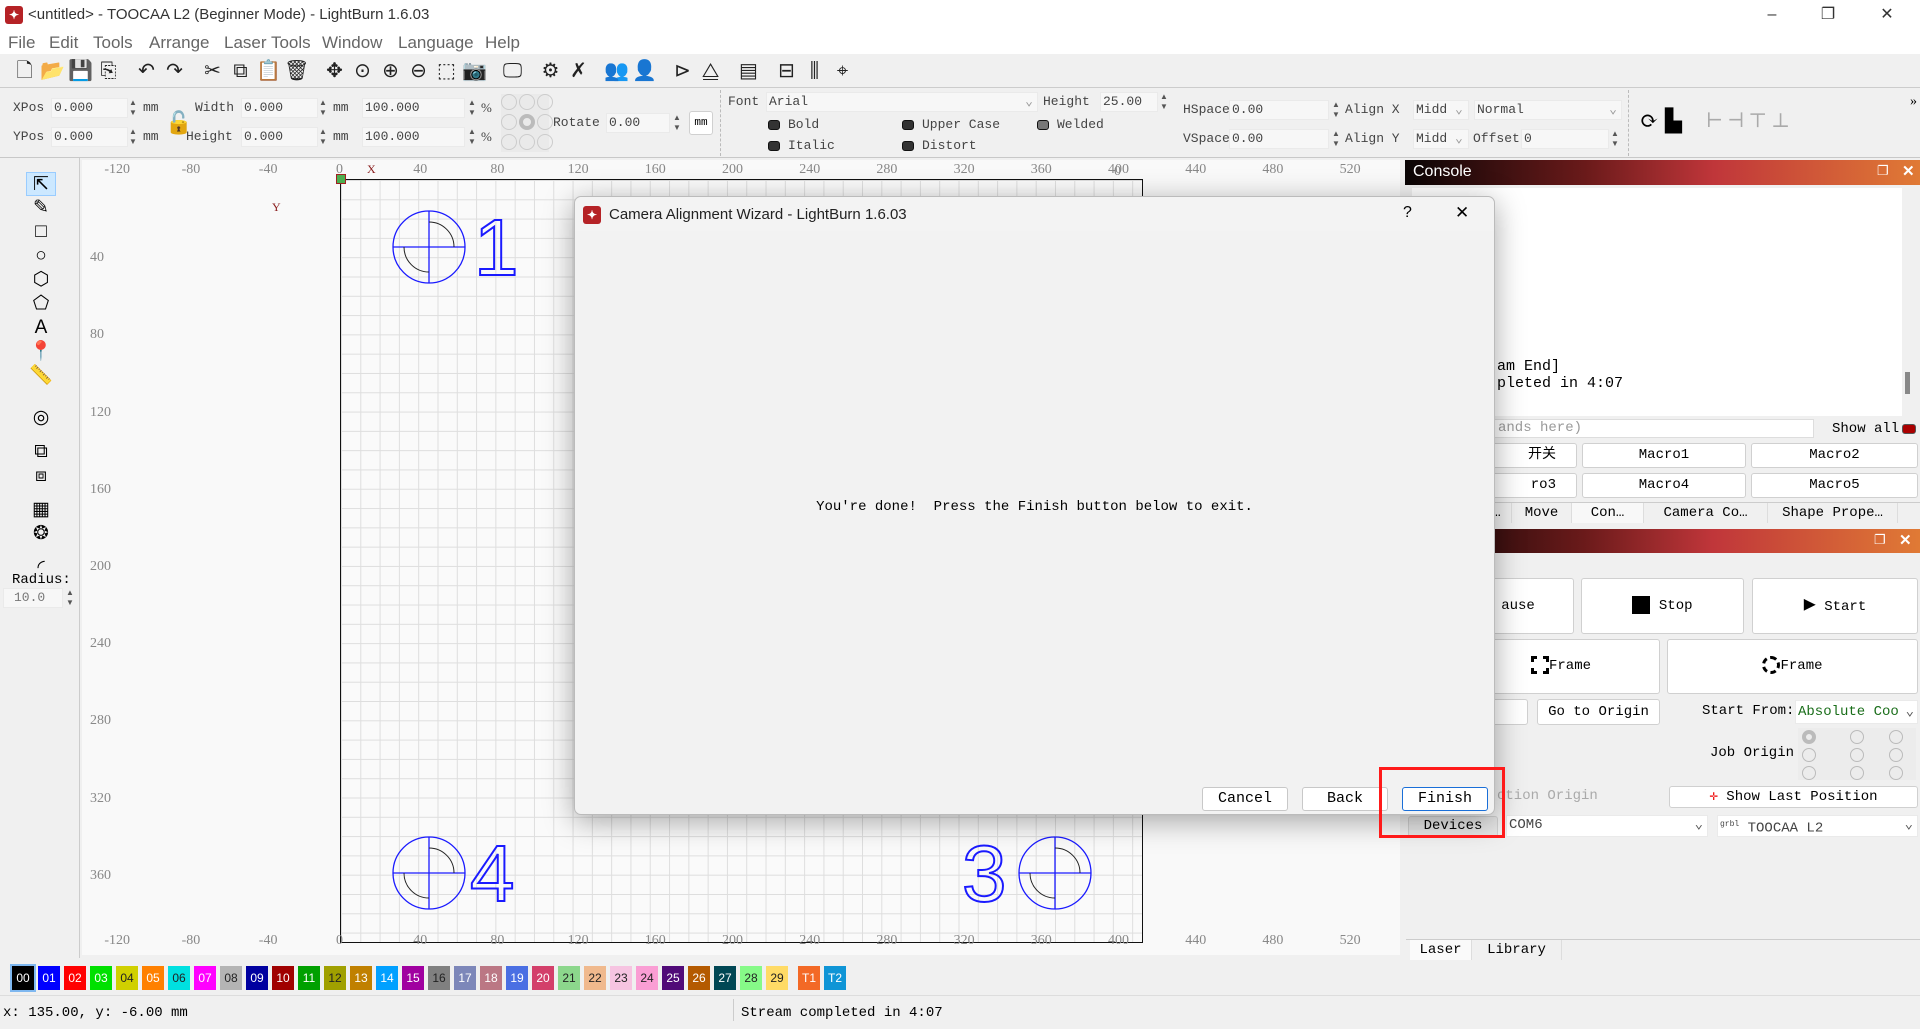 Image resolution: width=1920 pixels, height=1029 pixels. Describe the element at coordinates (1345, 799) in the screenshot. I see `back-button: Back` at that location.